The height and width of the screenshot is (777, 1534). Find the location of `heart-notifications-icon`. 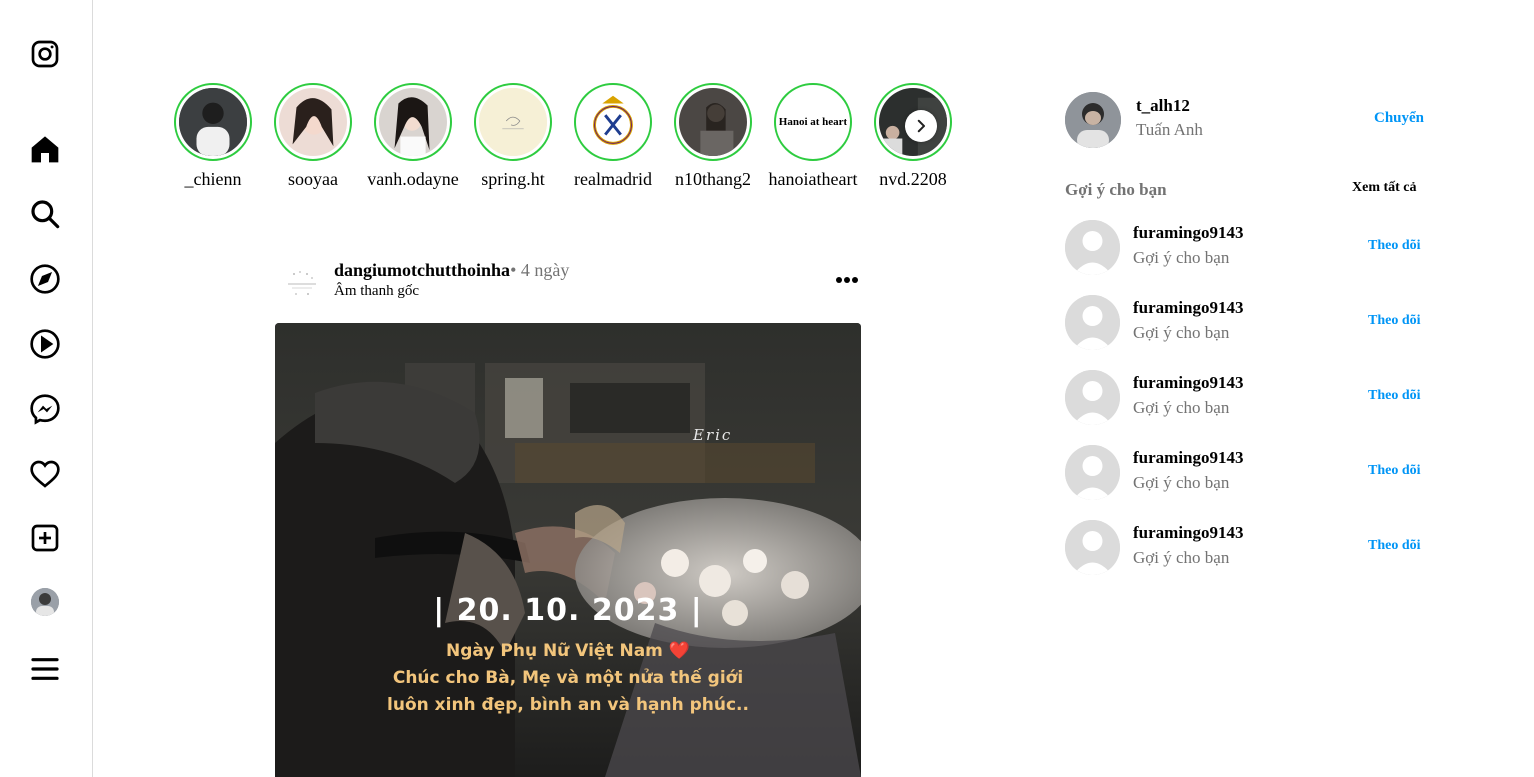

heart-notifications-icon is located at coordinates (45, 474).